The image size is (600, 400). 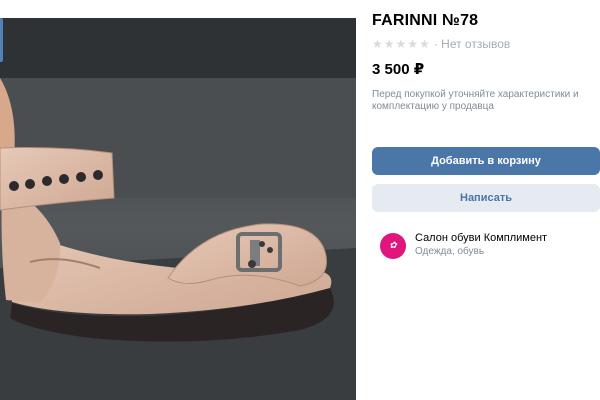 I want to click on seller-card: ✿ Салон обуви Комплимент Одежда, обувь, so click(x=463, y=245).